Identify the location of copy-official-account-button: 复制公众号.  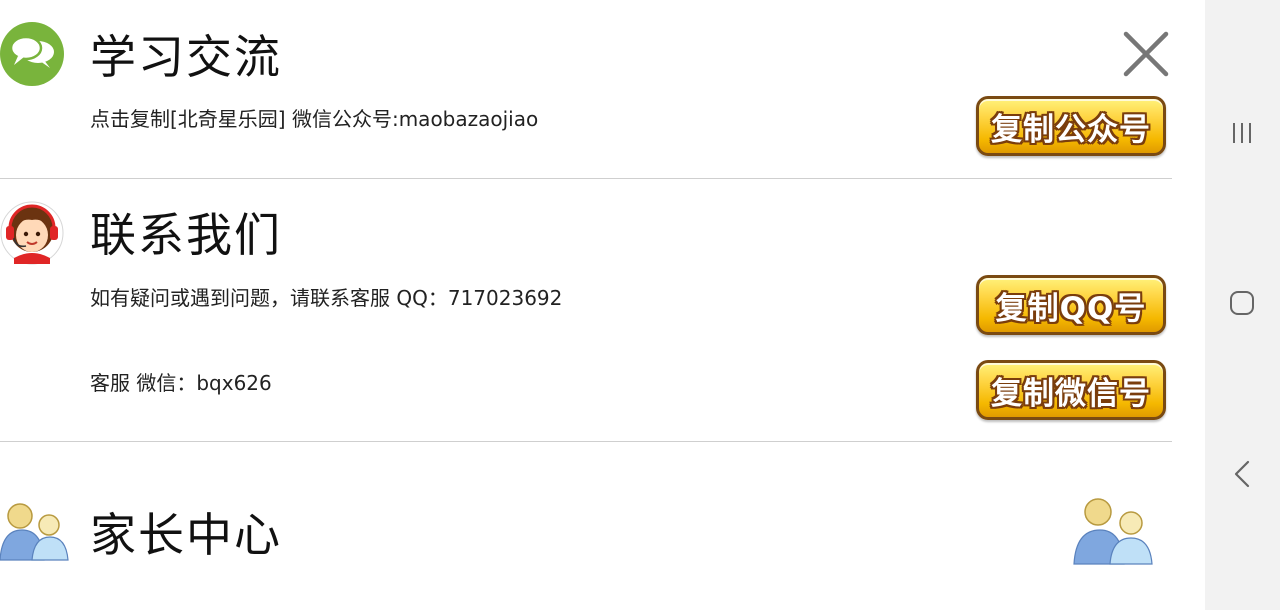
(1071, 126).